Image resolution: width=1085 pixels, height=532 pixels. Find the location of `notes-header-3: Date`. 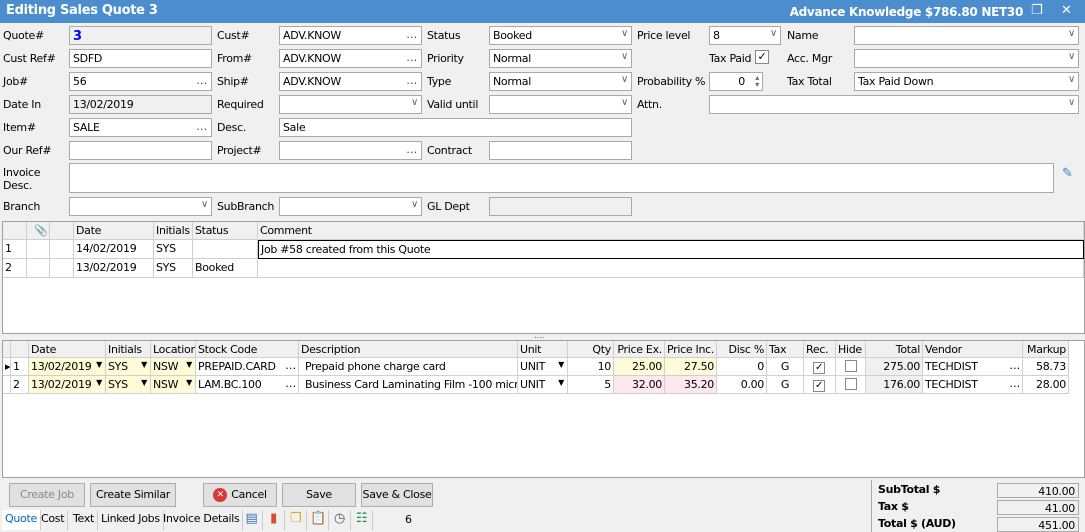

notes-header-3: Date is located at coordinates (114, 231).